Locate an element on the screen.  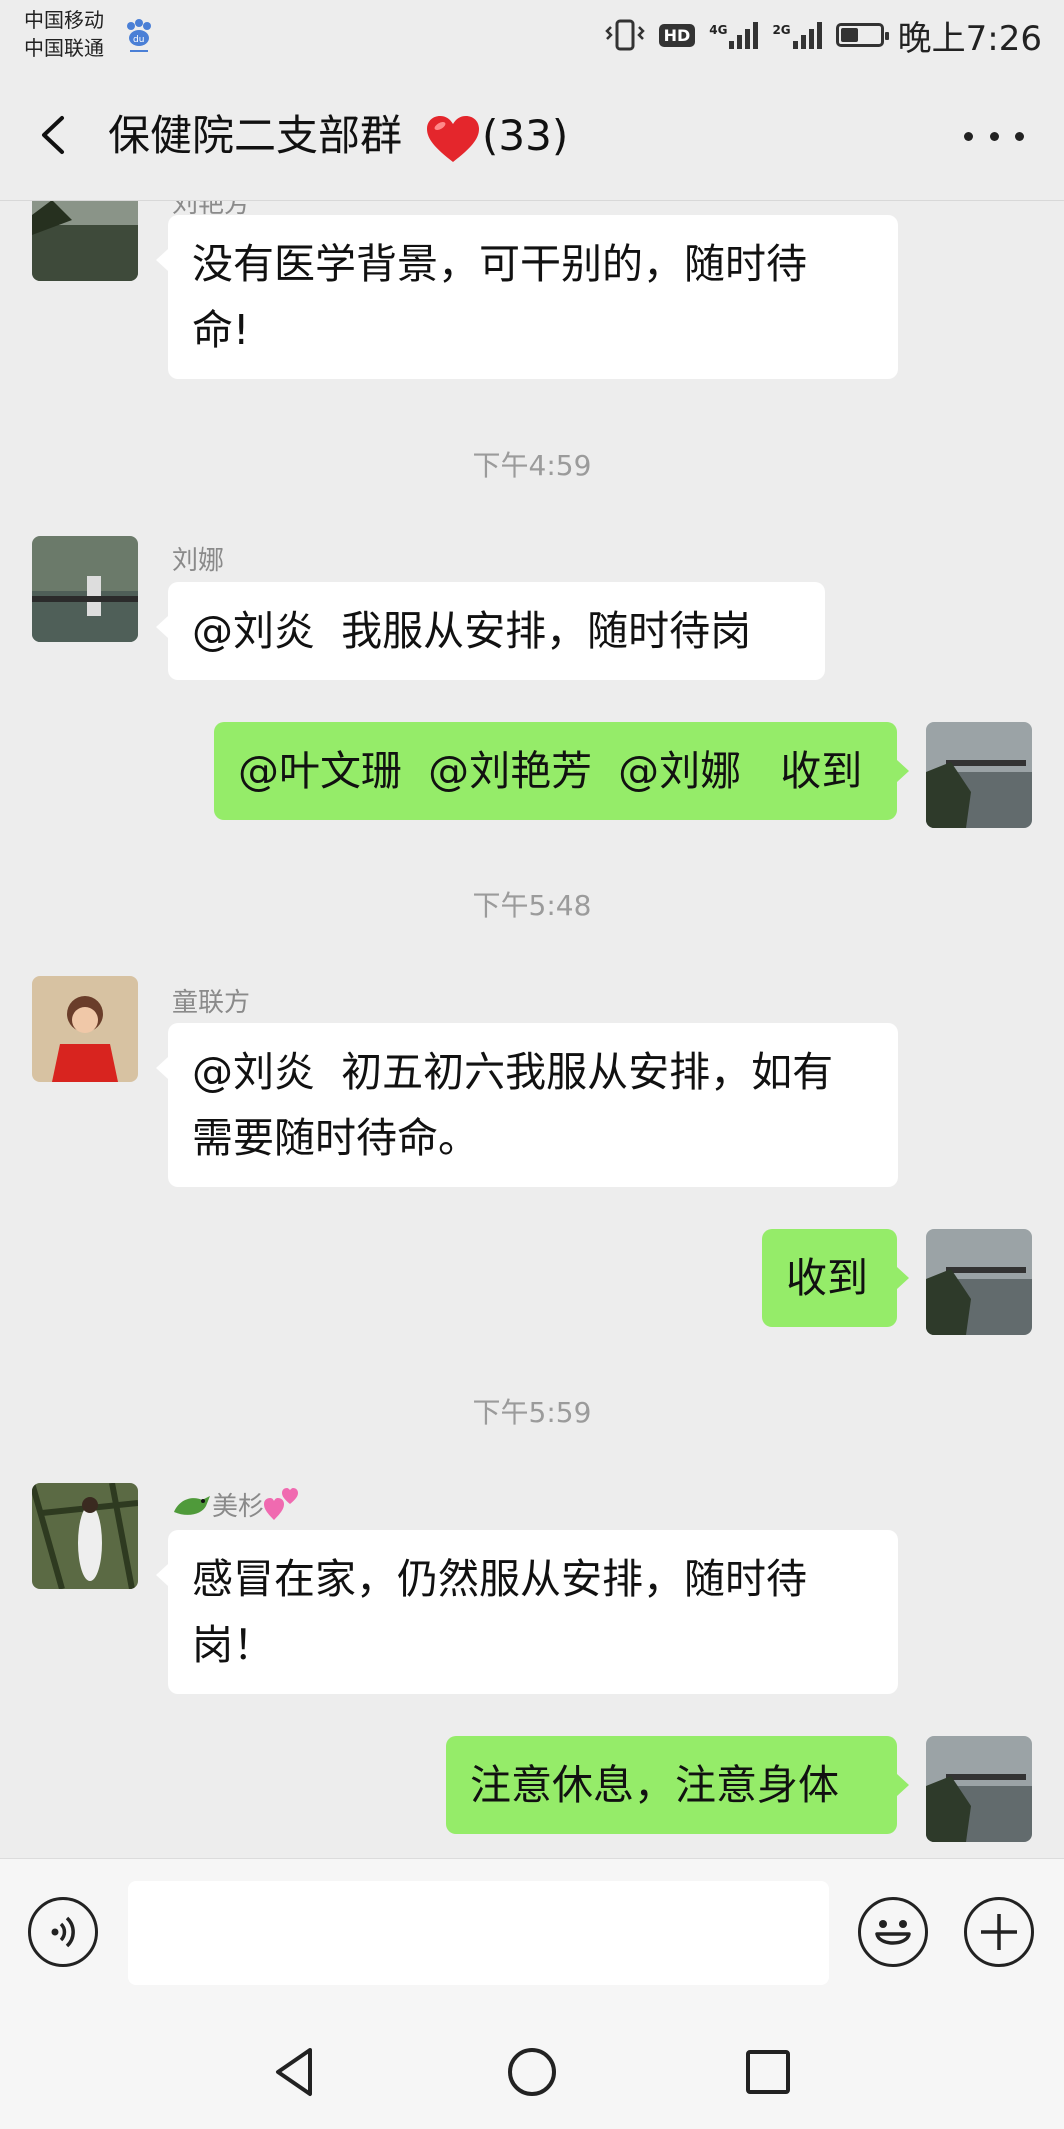
message-bubble-incoming: @刘炎 初五初六我服从安排，如有 需要随时待命。 is located at coordinates (527, 1105).